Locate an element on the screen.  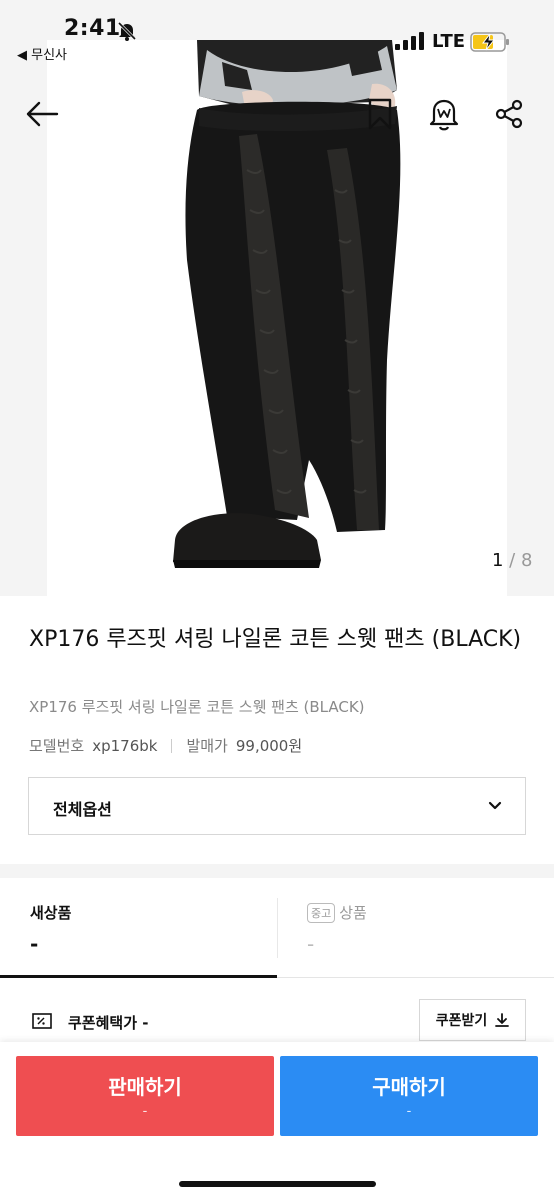
share-icon is located at coordinates (509, 114).